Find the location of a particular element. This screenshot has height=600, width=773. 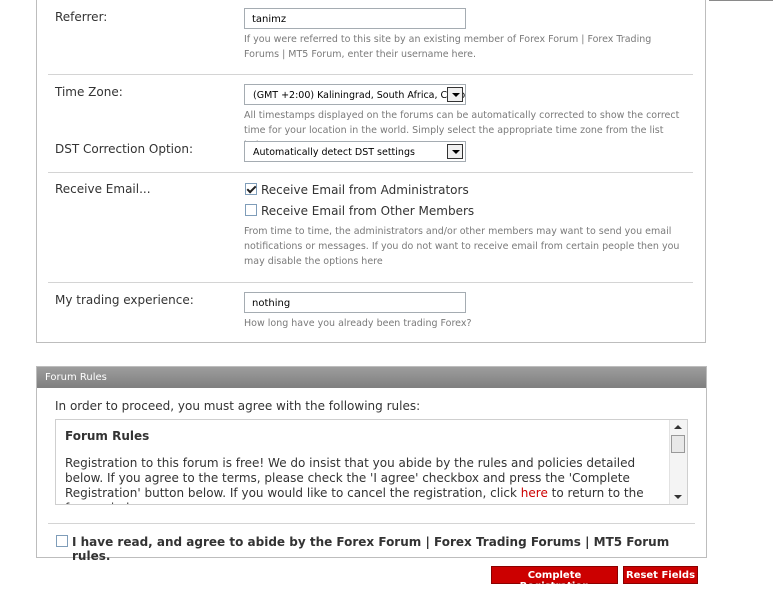

referrer-input: tanimz is located at coordinates (355, 18).